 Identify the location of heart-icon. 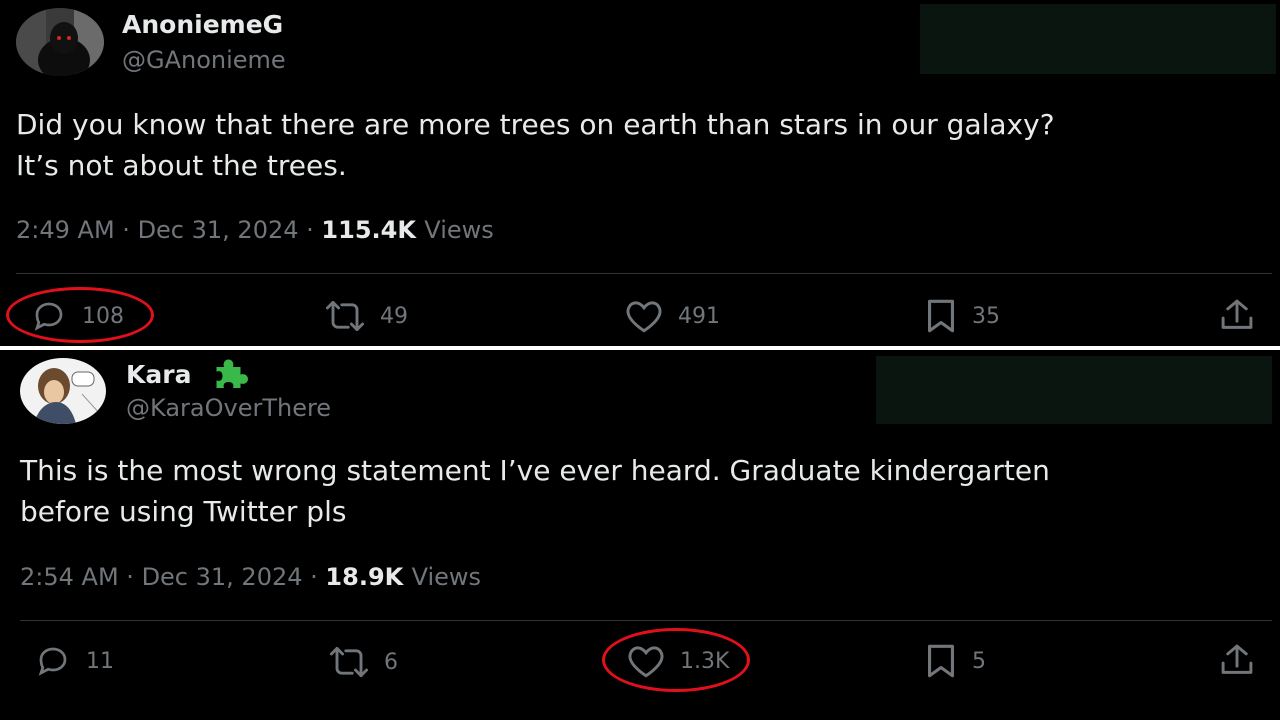
(644, 317).